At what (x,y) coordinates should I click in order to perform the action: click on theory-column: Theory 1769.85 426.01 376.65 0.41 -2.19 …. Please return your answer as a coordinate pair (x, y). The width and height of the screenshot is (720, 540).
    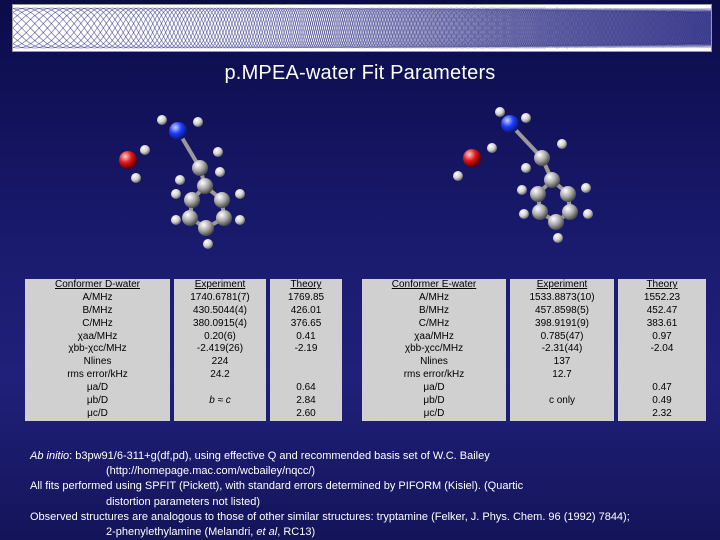
    Looking at the image, I should click on (306, 350).